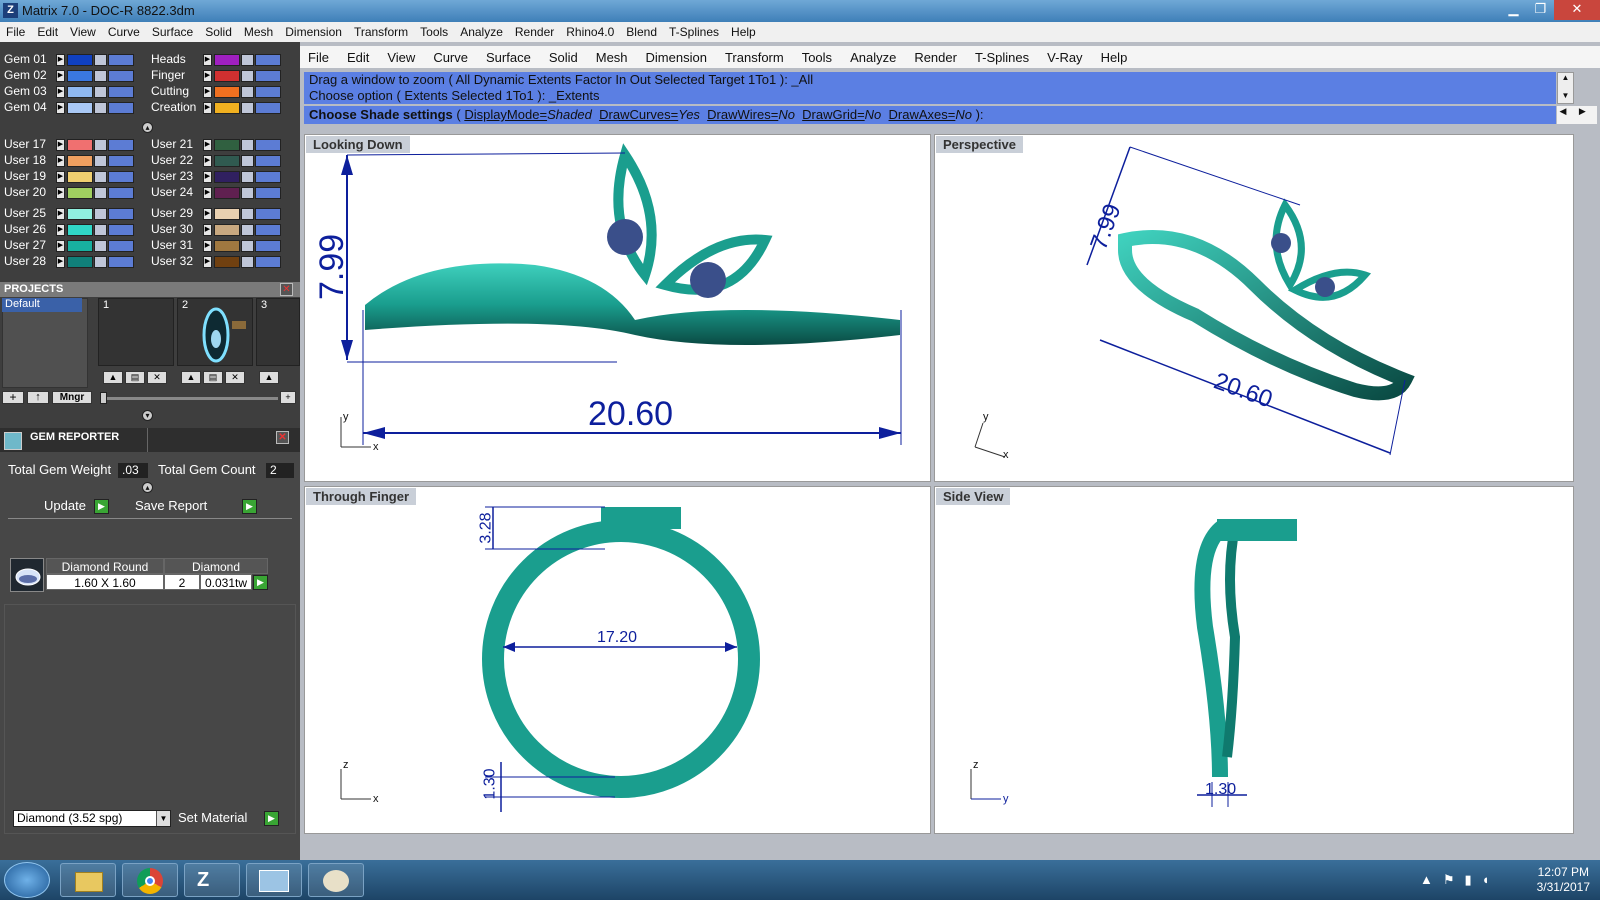 The height and width of the screenshot is (900, 1600). I want to click on set-material-button: Set Material, so click(212, 817).